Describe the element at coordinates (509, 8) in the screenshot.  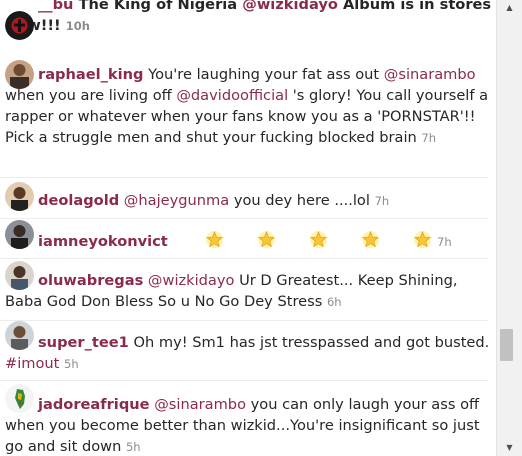
I see `scroll-up-arrow-icon: ▲` at that location.